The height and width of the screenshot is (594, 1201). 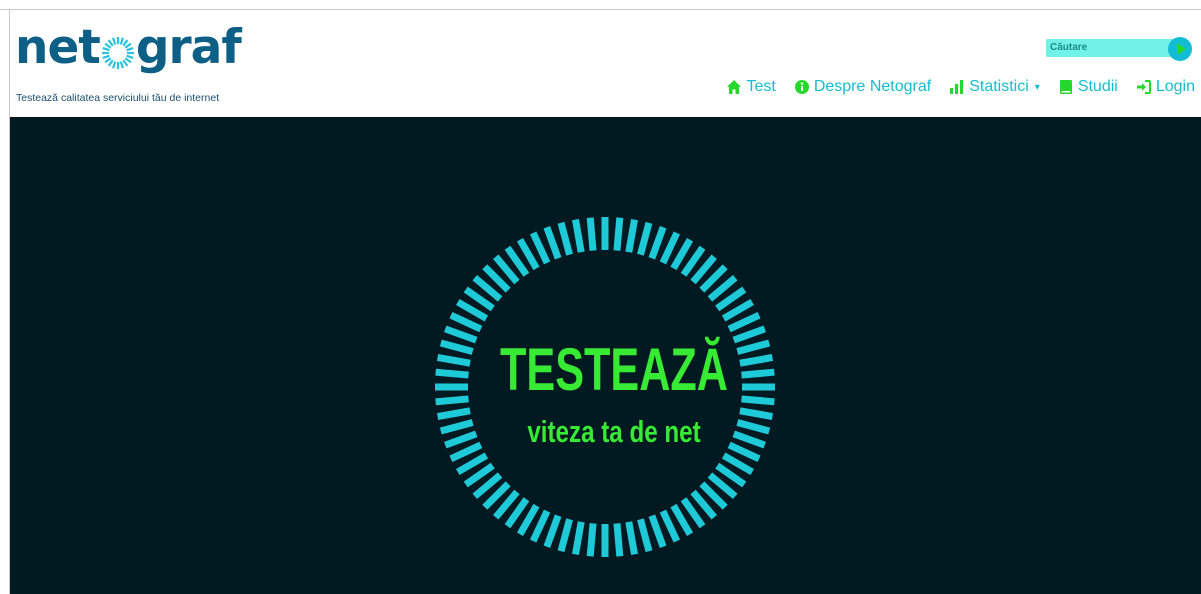 What do you see at coordinates (872, 86) in the screenshot?
I see `nav-label-about: Despre Netograf` at bounding box center [872, 86].